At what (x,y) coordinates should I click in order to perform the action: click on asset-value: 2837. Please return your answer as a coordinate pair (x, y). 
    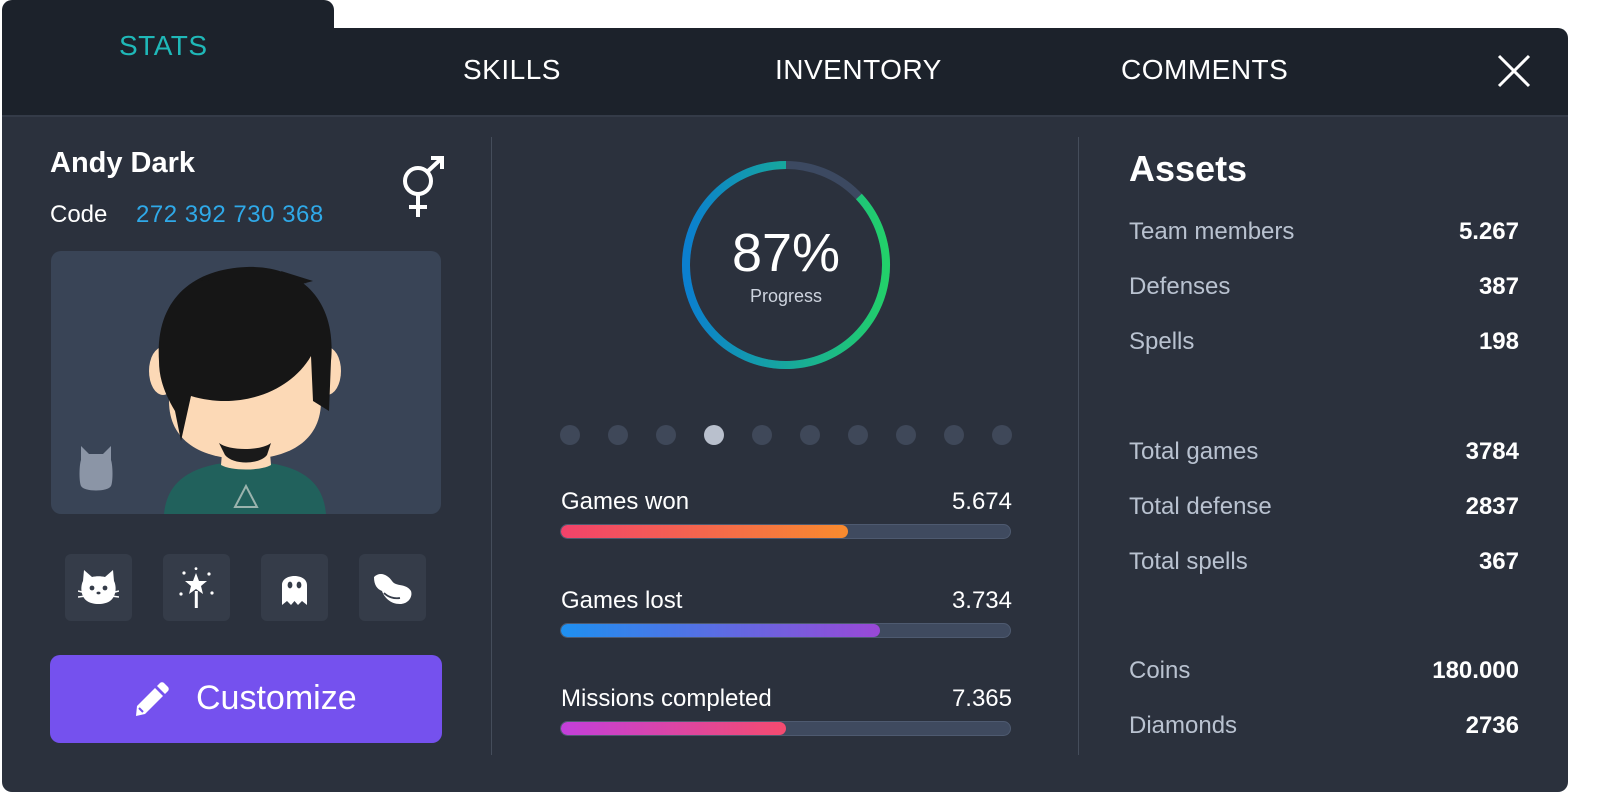
    Looking at the image, I should click on (1492, 506).